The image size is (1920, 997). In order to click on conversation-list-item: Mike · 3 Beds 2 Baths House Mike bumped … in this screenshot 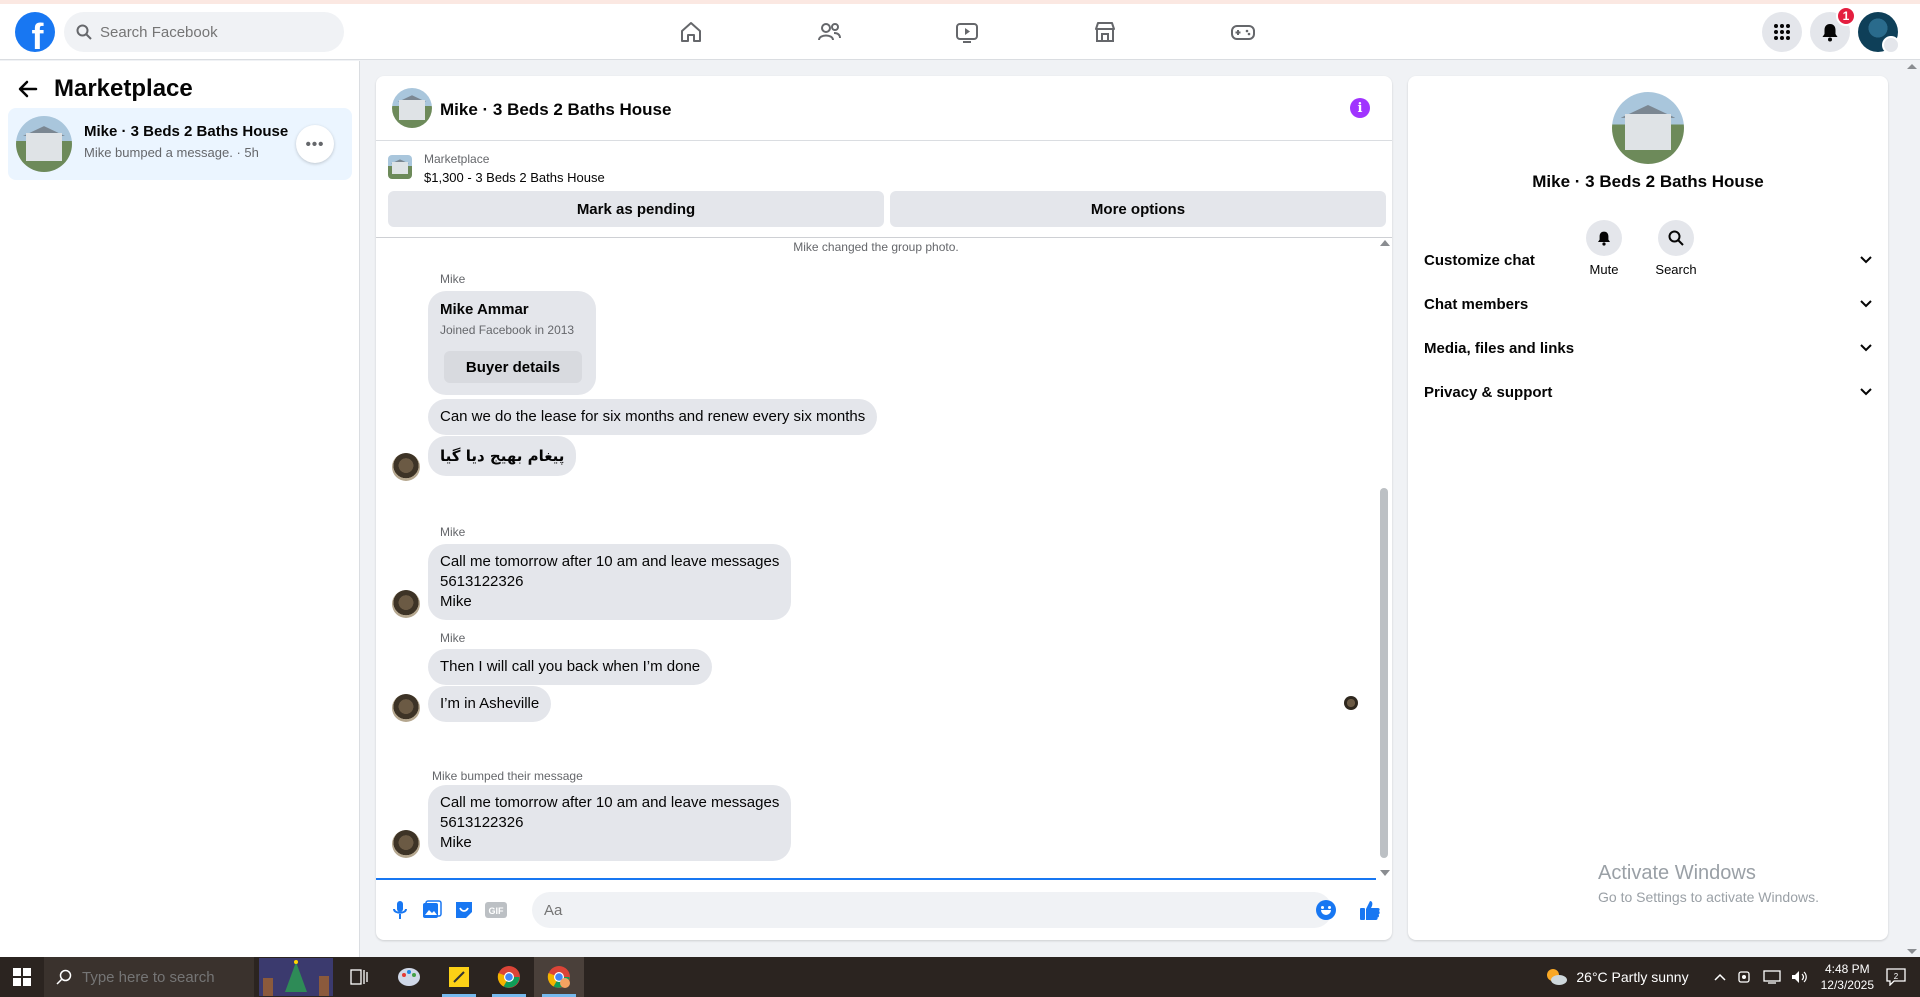, I will do `click(180, 144)`.